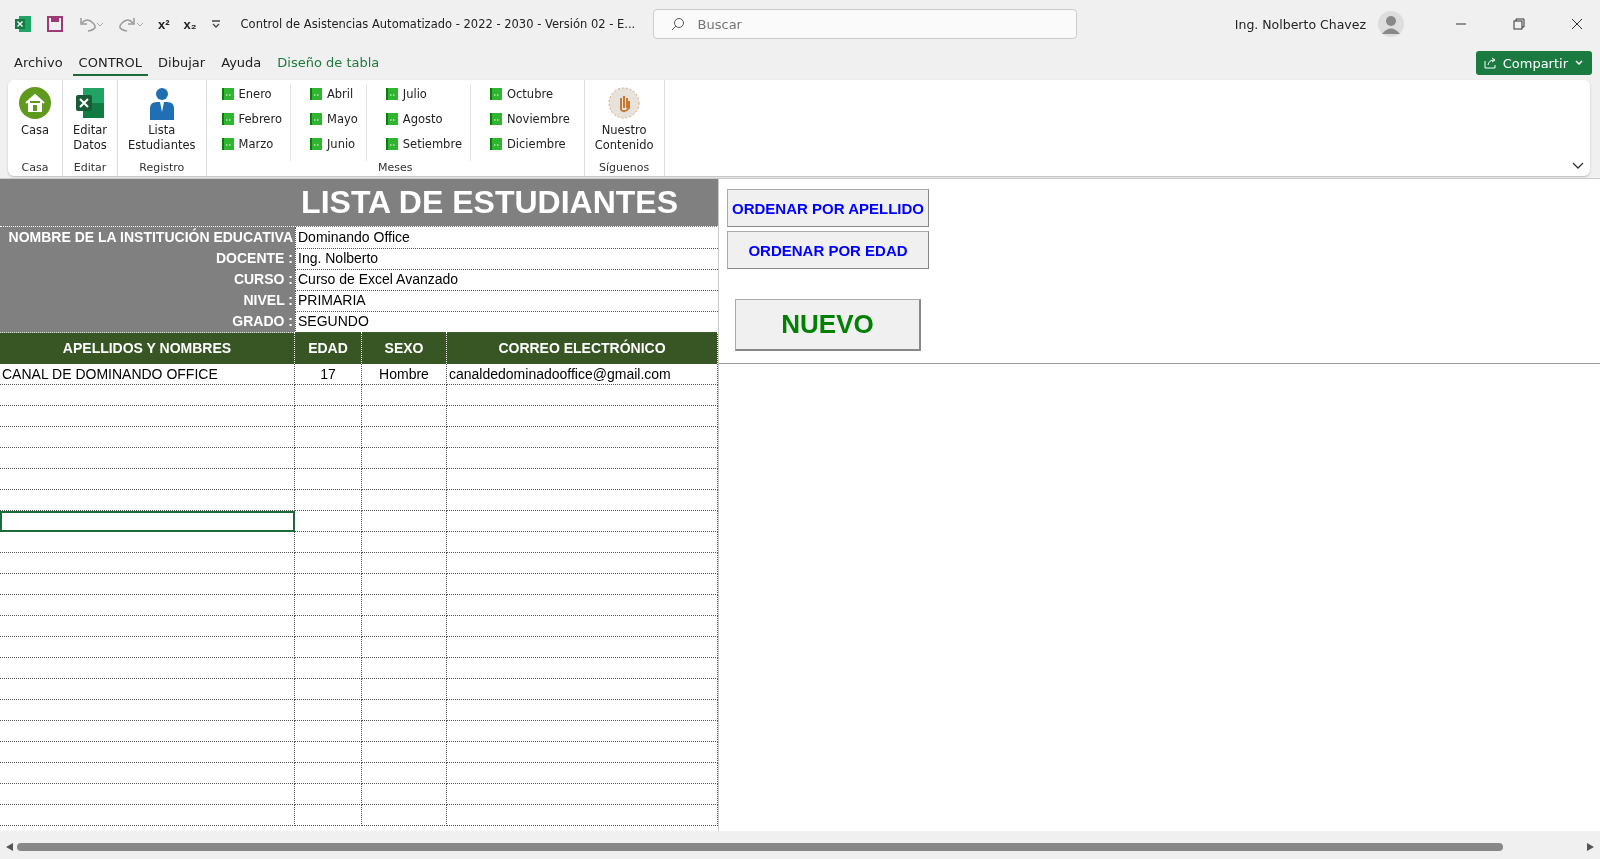  What do you see at coordinates (529, 144) in the screenshot?
I see `month-button: Diciembre` at bounding box center [529, 144].